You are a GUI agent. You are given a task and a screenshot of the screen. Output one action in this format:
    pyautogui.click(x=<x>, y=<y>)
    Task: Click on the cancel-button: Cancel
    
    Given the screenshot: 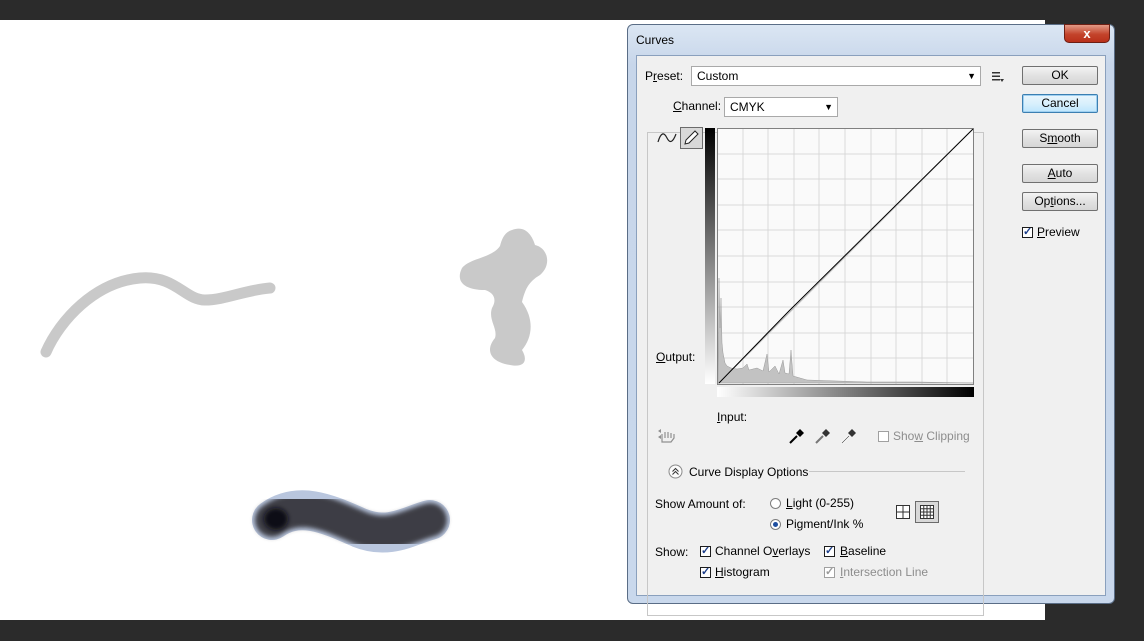 What is the action you would take?
    pyautogui.click(x=1060, y=103)
    